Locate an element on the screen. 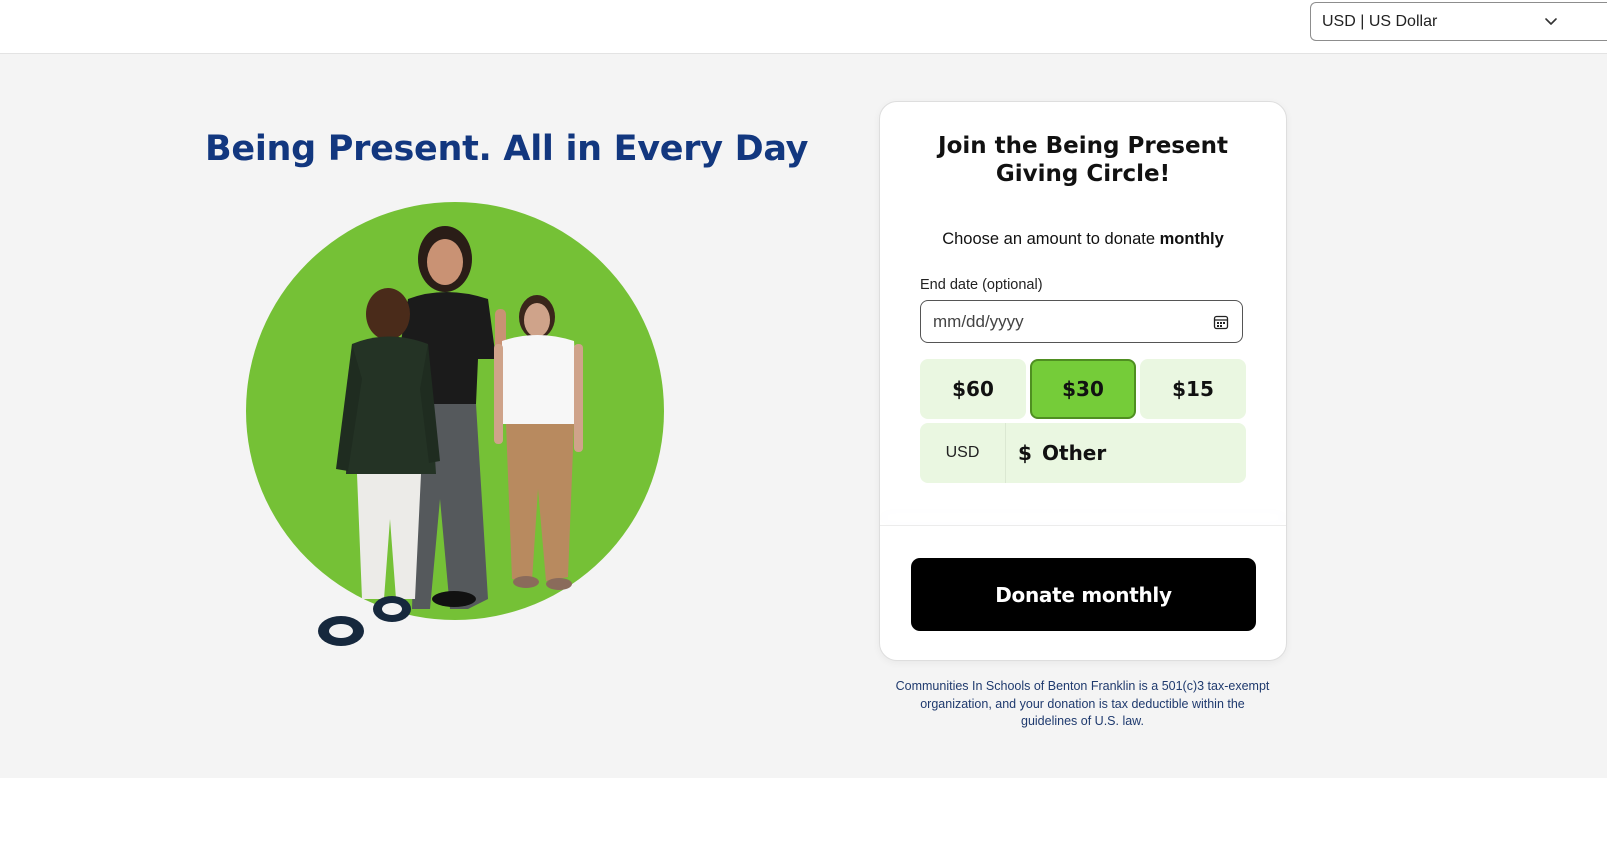 The height and width of the screenshot is (851, 1607). other-amount-field: USD $ Other is located at coordinates (1083, 453).